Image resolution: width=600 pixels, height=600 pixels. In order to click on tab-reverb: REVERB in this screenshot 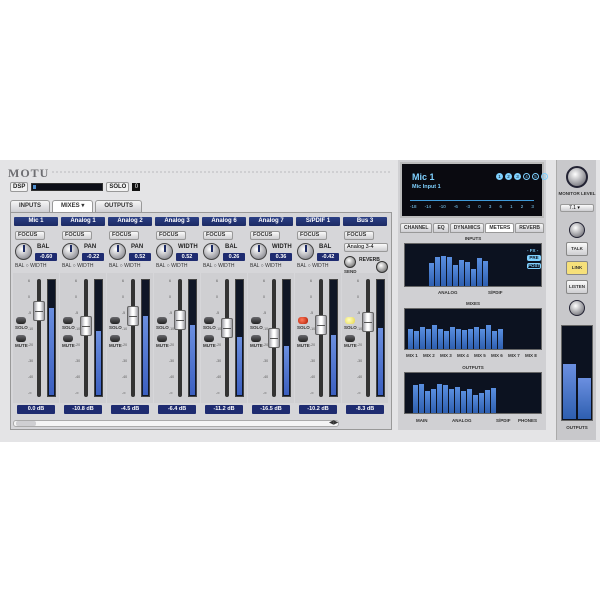, I will do `click(530, 228)`.